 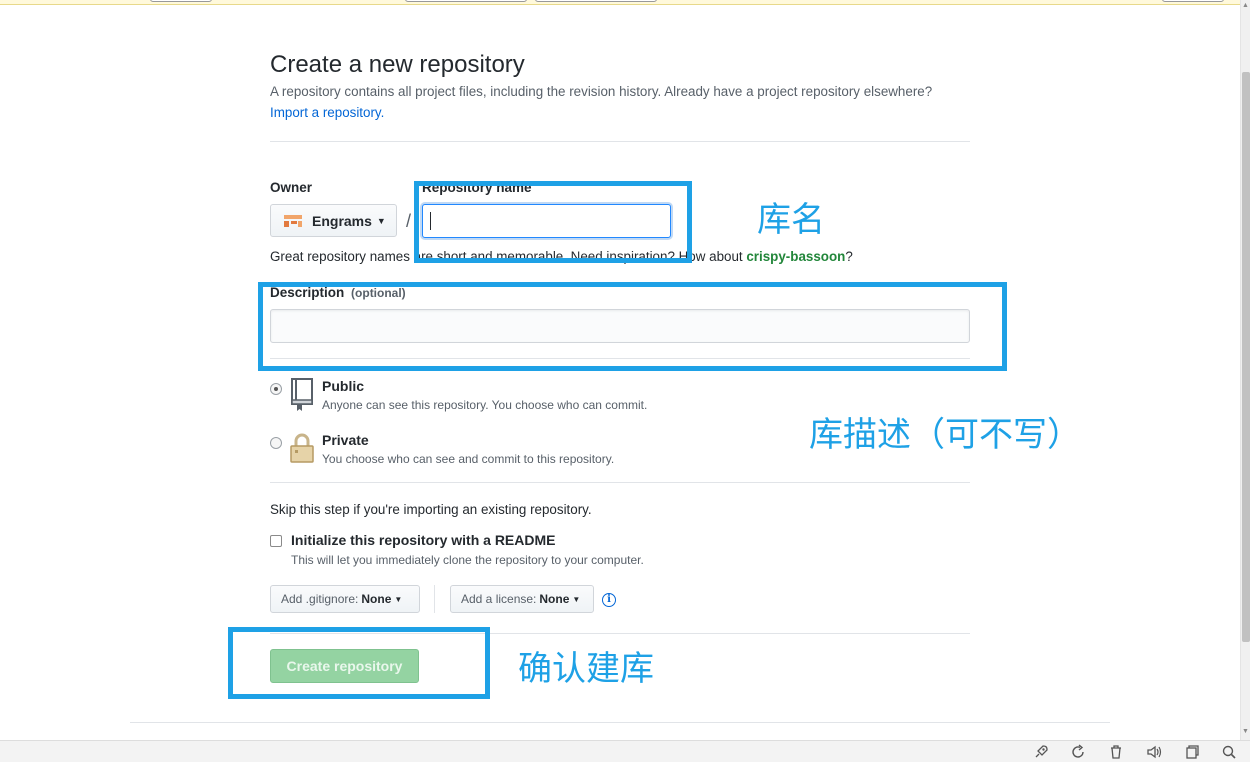 What do you see at coordinates (327, 112) in the screenshot?
I see `import-repository-link: Import a repository.` at bounding box center [327, 112].